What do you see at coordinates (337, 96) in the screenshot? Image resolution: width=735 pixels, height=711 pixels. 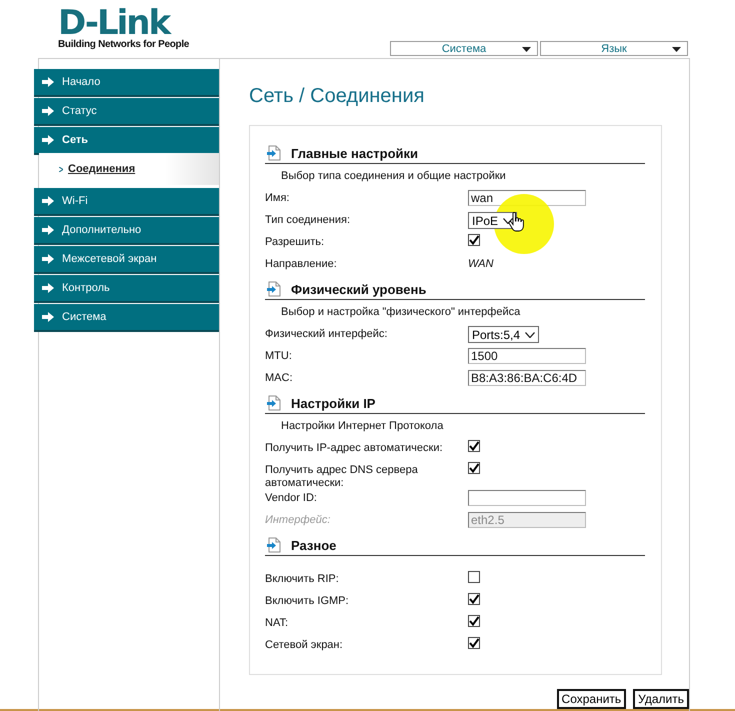 I see `page-title: Сеть / Соединения` at bounding box center [337, 96].